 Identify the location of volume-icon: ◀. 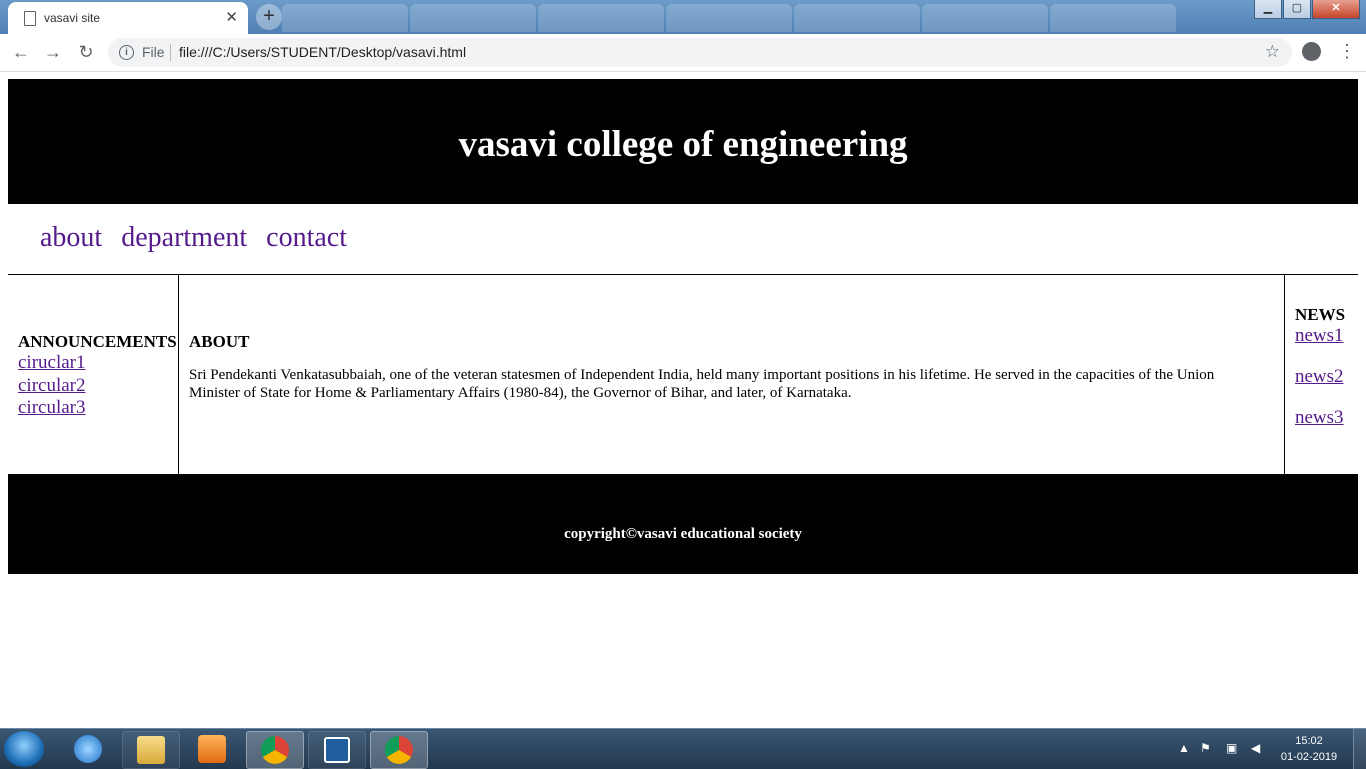
(1255, 748).